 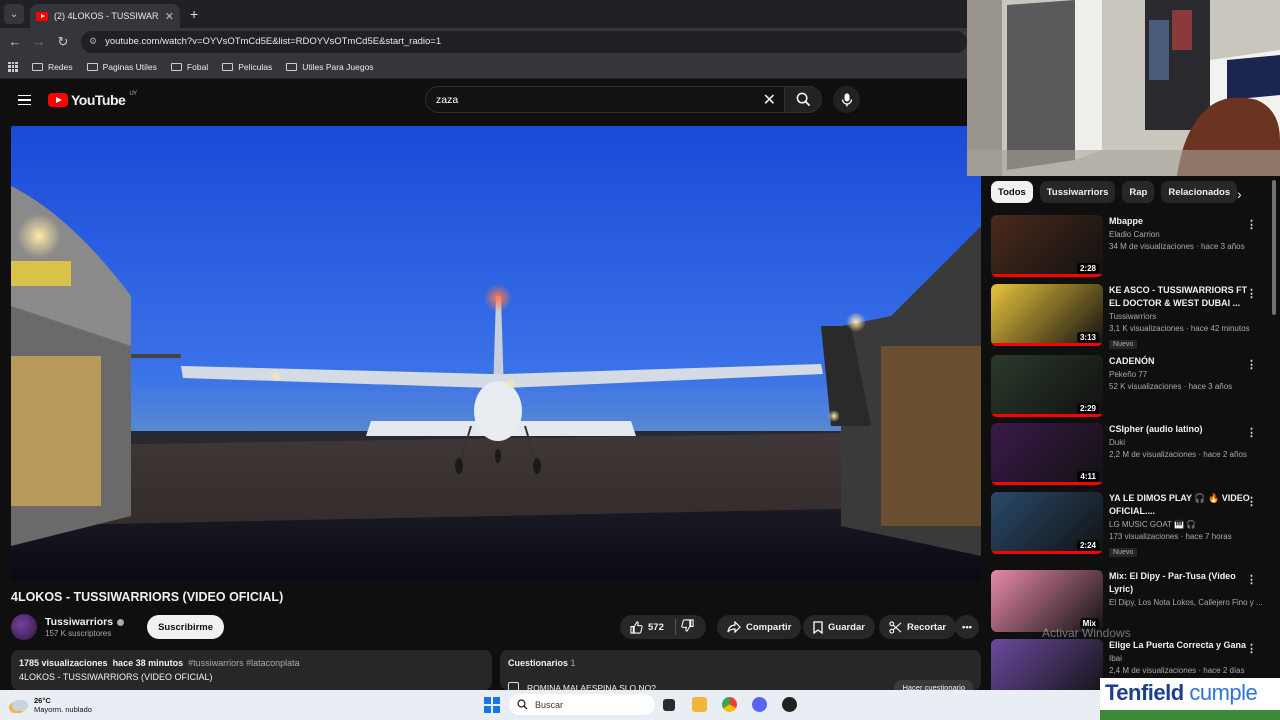 What do you see at coordinates (14, 14) in the screenshot?
I see `tab-list-button: ⌄` at bounding box center [14, 14].